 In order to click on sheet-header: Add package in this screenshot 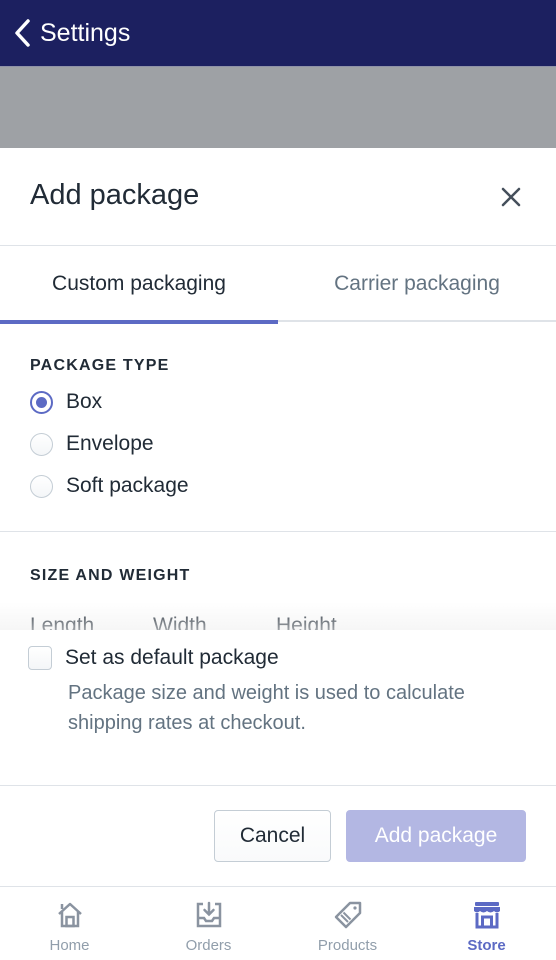, I will do `click(278, 197)`.